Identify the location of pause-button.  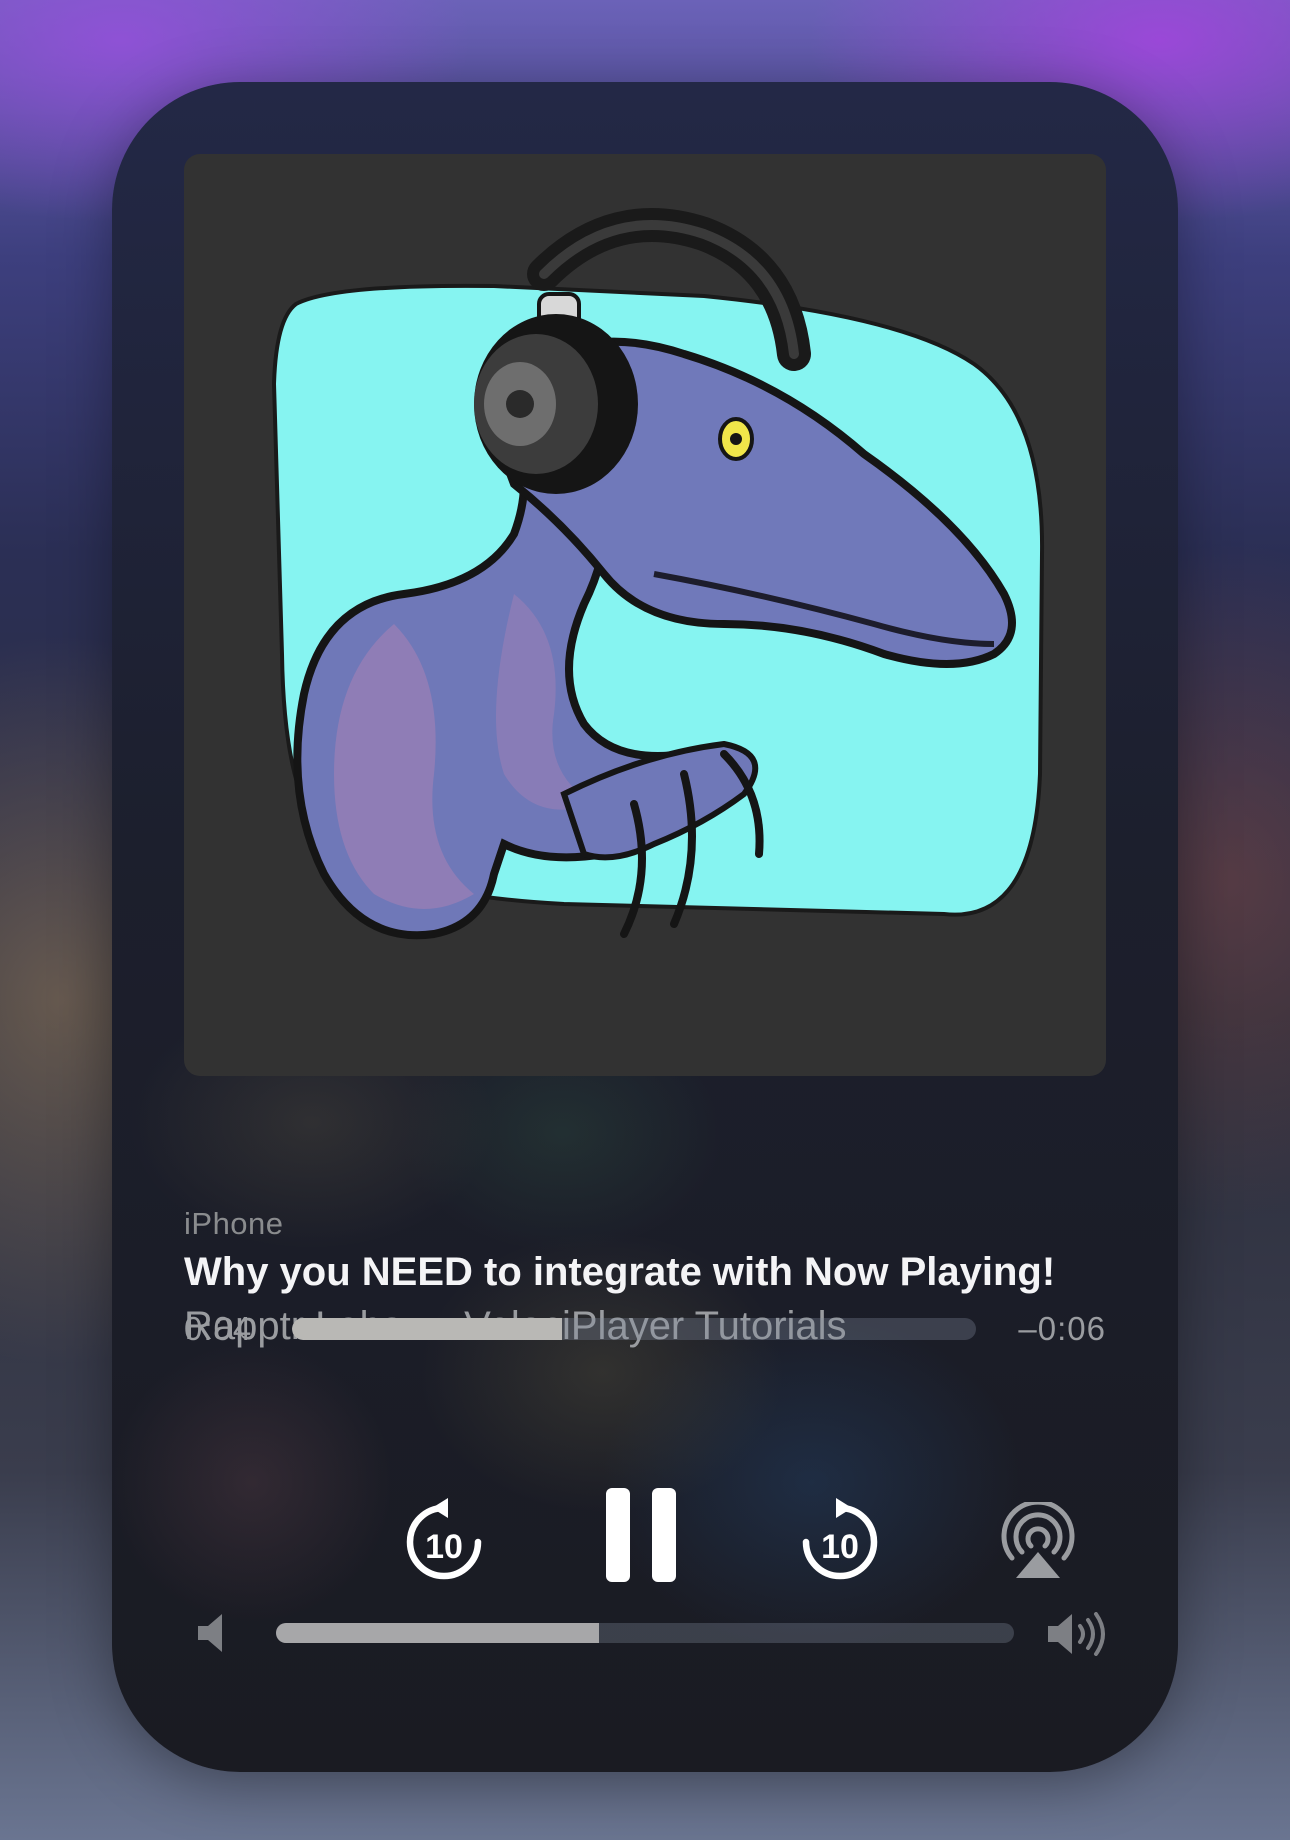
(642, 1535).